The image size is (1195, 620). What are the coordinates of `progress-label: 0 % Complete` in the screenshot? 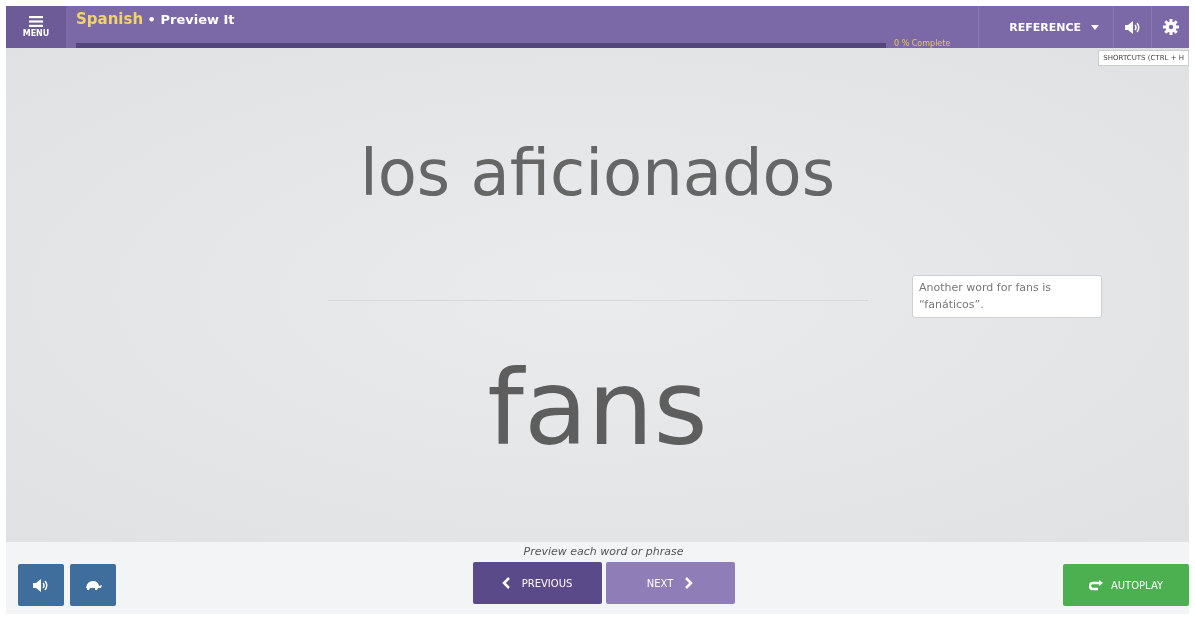 It's located at (922, 43).